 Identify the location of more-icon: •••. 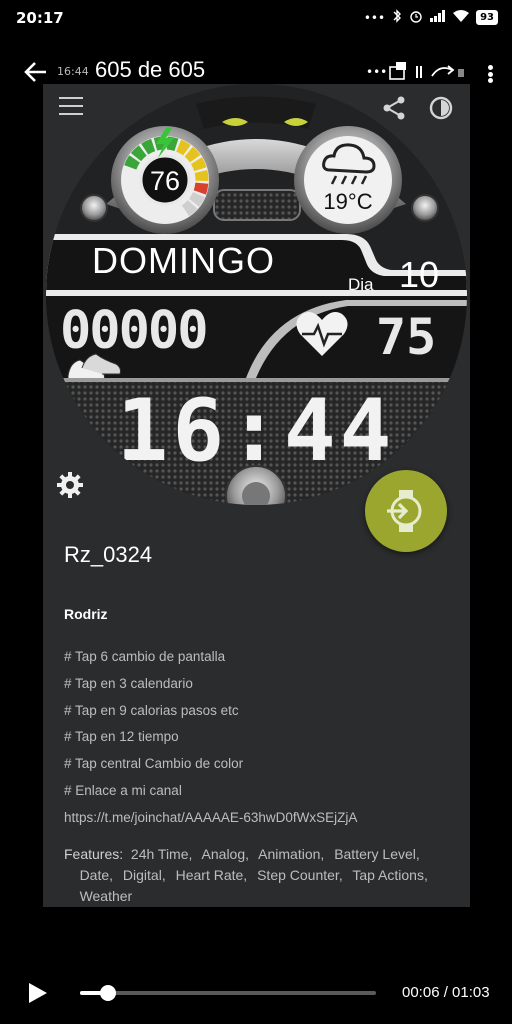
(374, 17).